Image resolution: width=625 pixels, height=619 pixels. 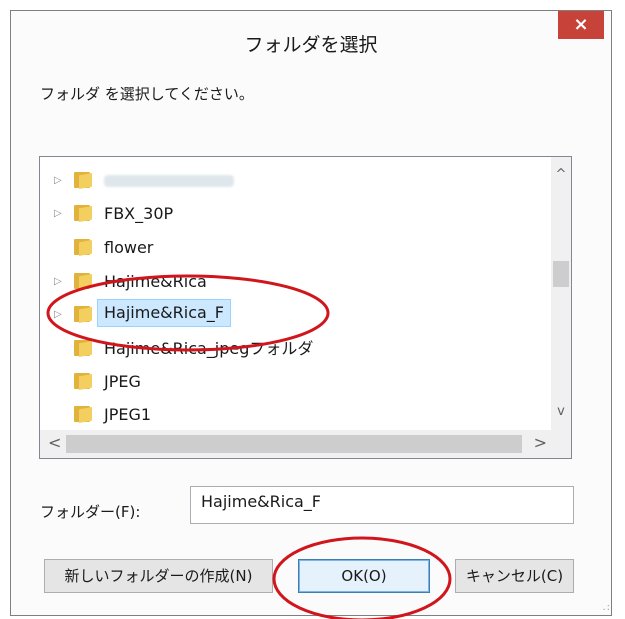 I want to click on dialog-title: フォルダを選択, so click(x=311, y=45).